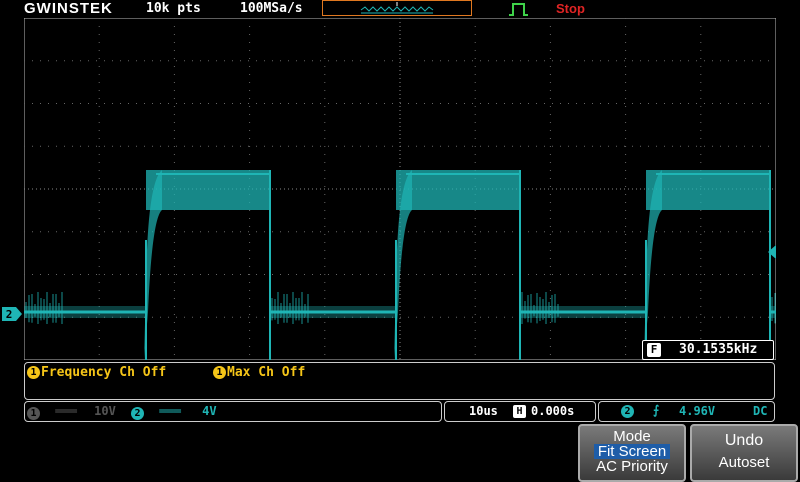 Image resolution: width=800 pixels, height=482 pixels. I want to click on run-stop-status: Stop, so click(570, 8).